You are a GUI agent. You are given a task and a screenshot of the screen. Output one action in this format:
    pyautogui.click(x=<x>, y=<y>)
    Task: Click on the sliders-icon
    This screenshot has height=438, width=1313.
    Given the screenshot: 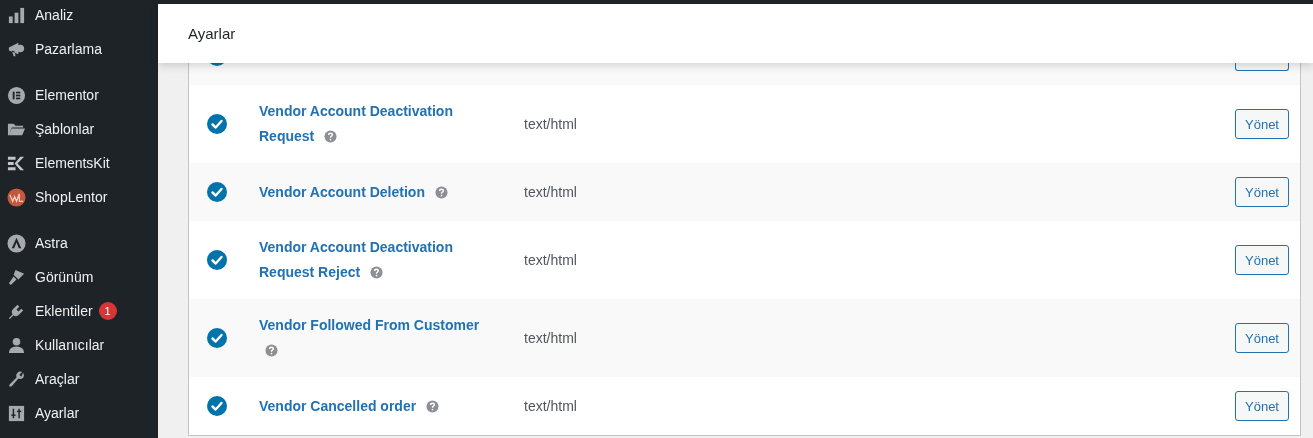 What is the action you would take?
    pyautogui.click(x=16, y=413)
    